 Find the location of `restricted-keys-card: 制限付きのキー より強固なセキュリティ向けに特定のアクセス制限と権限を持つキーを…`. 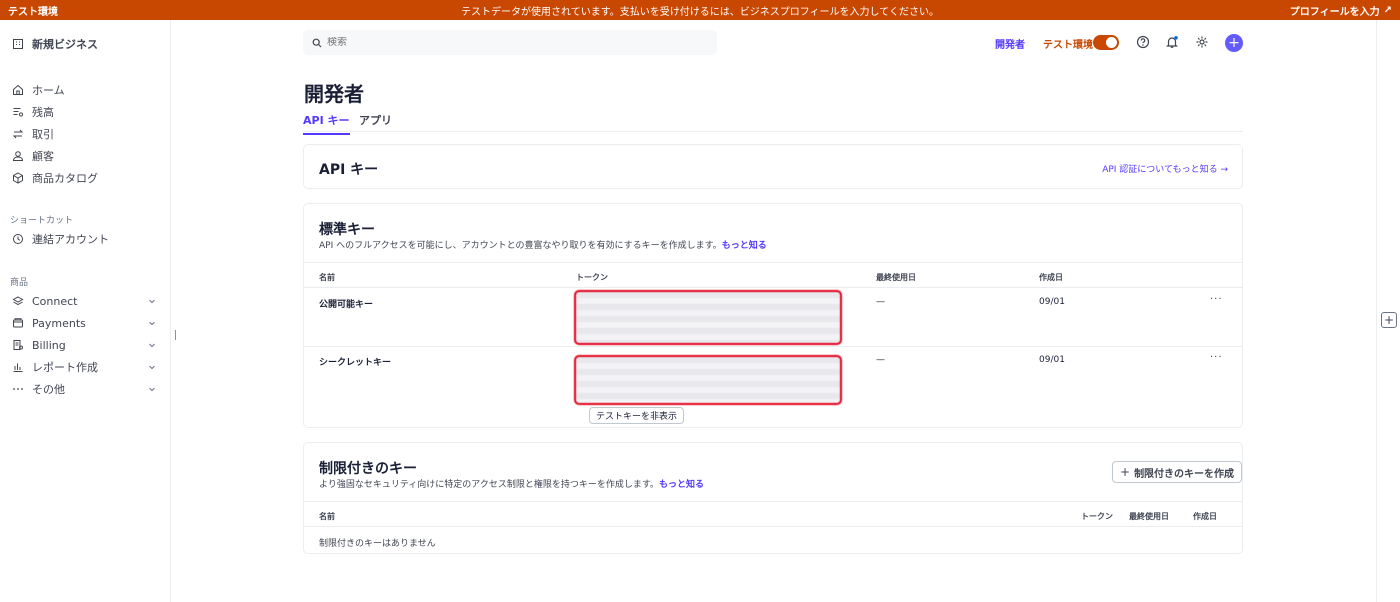

restricted-keys-card: 制限付きのキー より強固なセキュリティ向けに特定のアクセス制限と権限を持つキーを… is located at coordinates (773, 498).